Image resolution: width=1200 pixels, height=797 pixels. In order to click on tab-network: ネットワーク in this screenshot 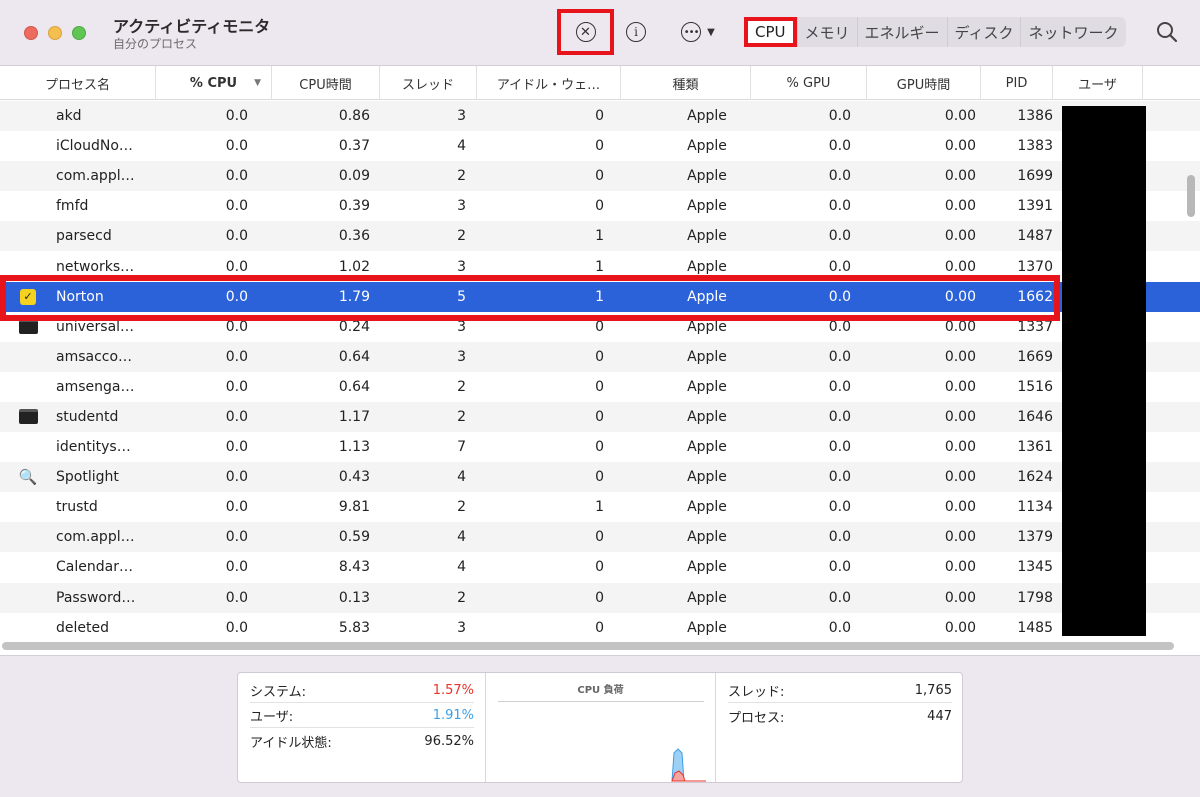, I will do `click(1072, 32)`.